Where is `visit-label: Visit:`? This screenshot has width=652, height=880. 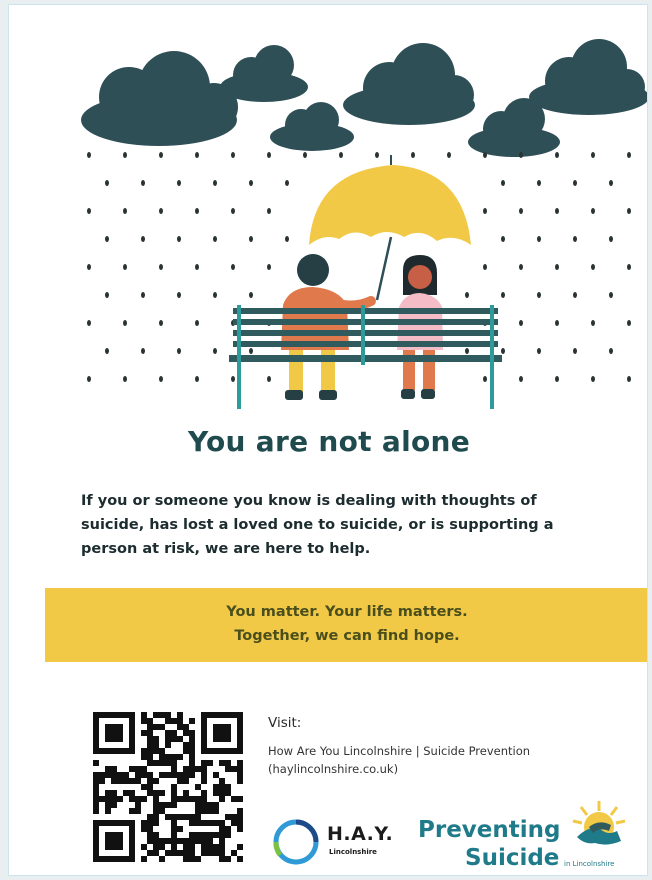 visit-label: Visit: is located at coordinates (285, 723).